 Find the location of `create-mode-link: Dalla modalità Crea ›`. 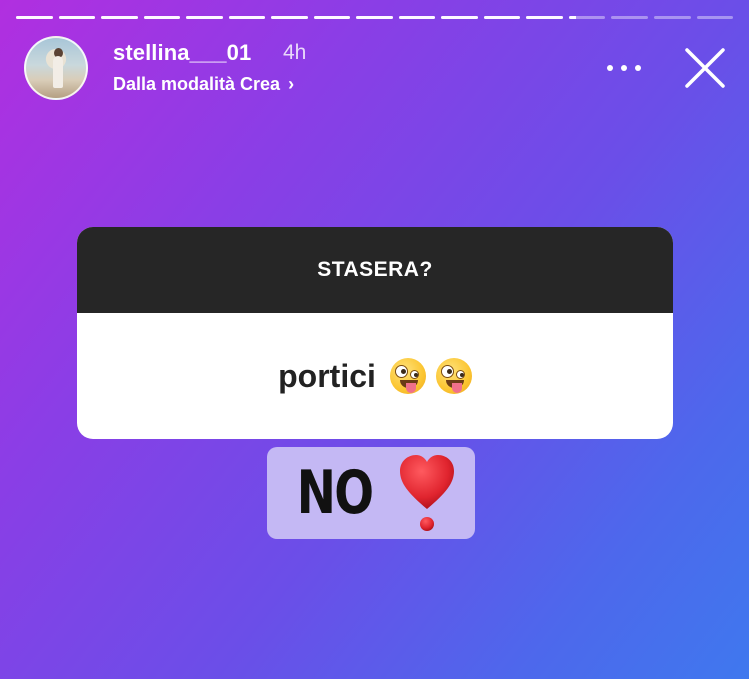

create-mode-link: Dalla modalità Crea › is located at coordinates (203, 84).